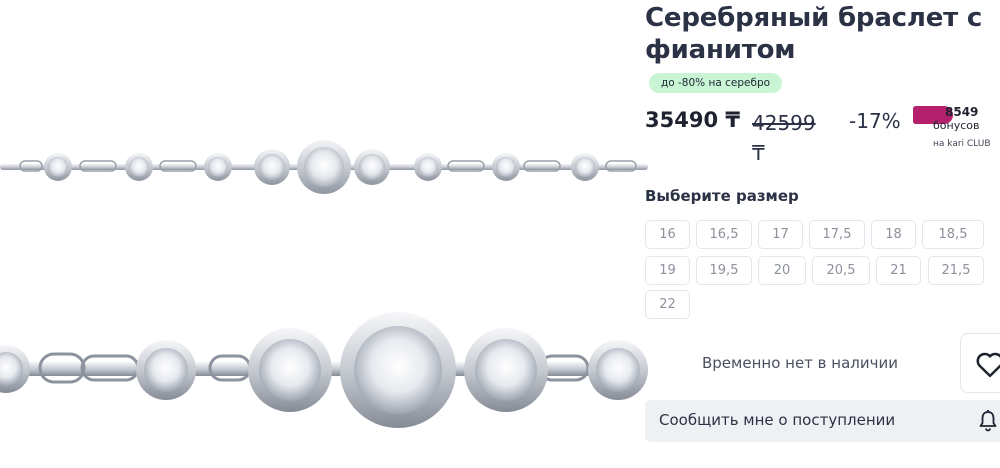 This screenshot has height=468, width=1000. I want to click on old-price: 42599 ₸, so click(786, 138).